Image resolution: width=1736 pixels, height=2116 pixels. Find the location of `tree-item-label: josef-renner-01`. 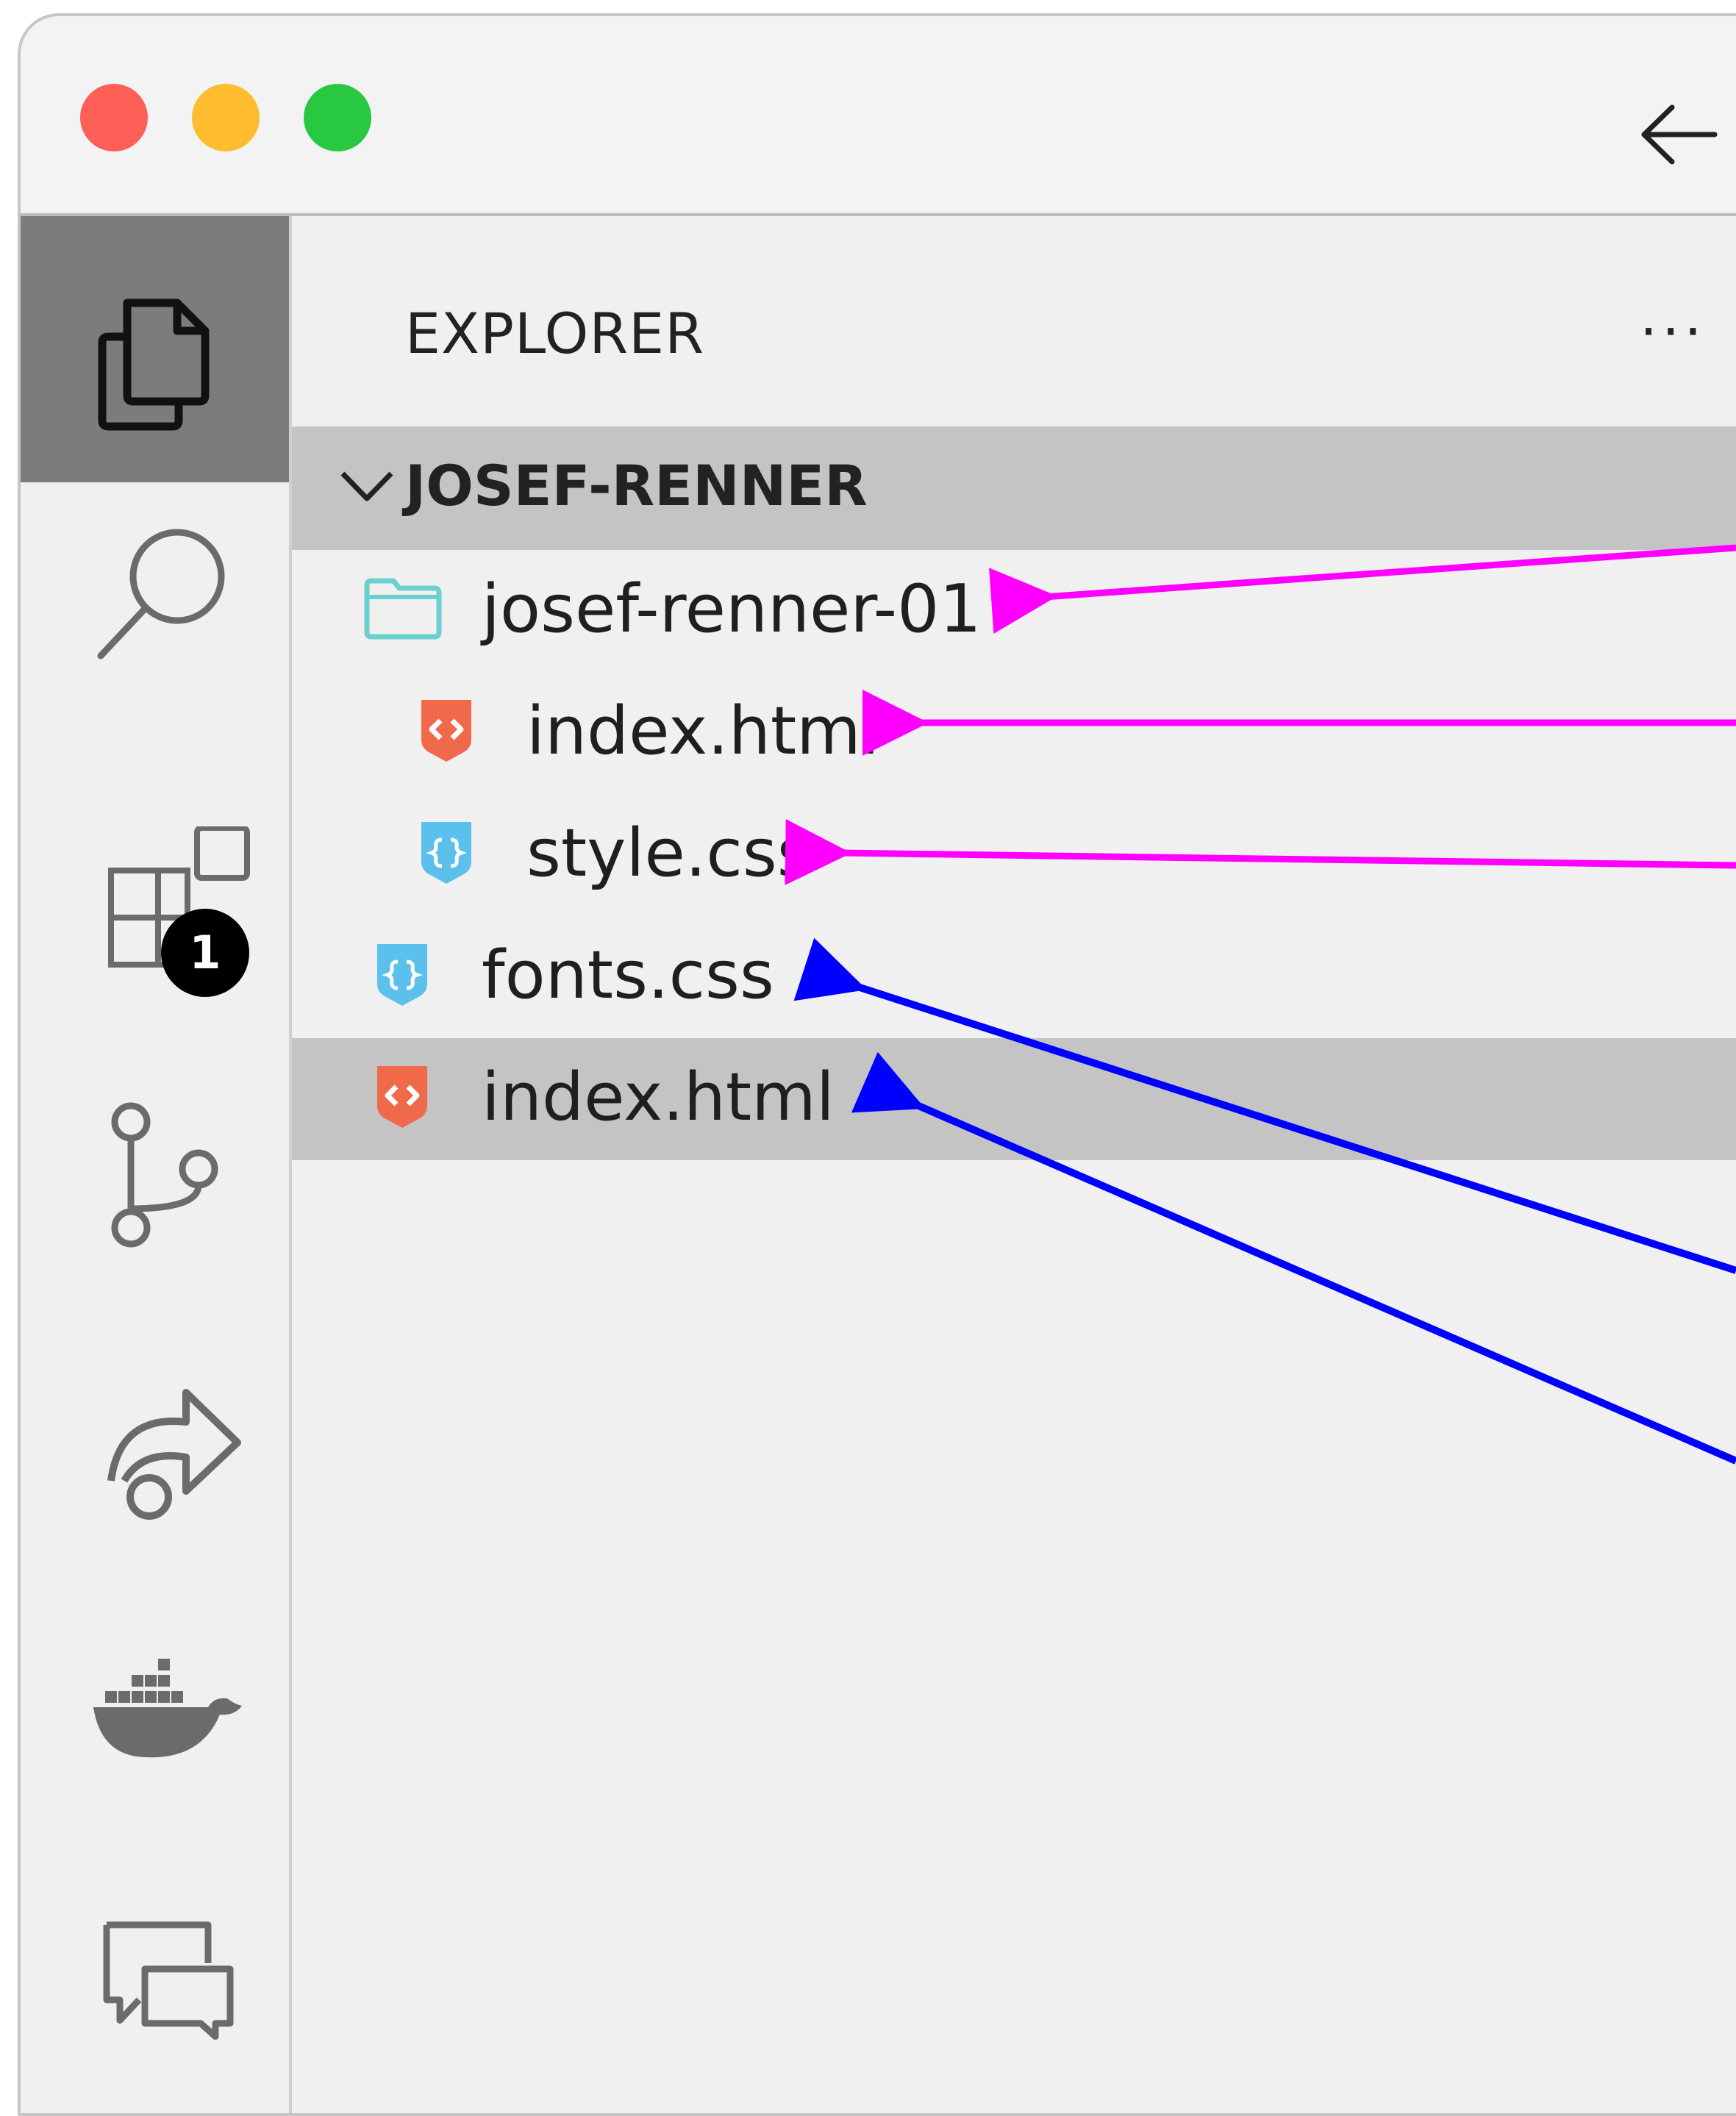

tree-item-label: josef-renner-01 is located at coordinates (732, 609).